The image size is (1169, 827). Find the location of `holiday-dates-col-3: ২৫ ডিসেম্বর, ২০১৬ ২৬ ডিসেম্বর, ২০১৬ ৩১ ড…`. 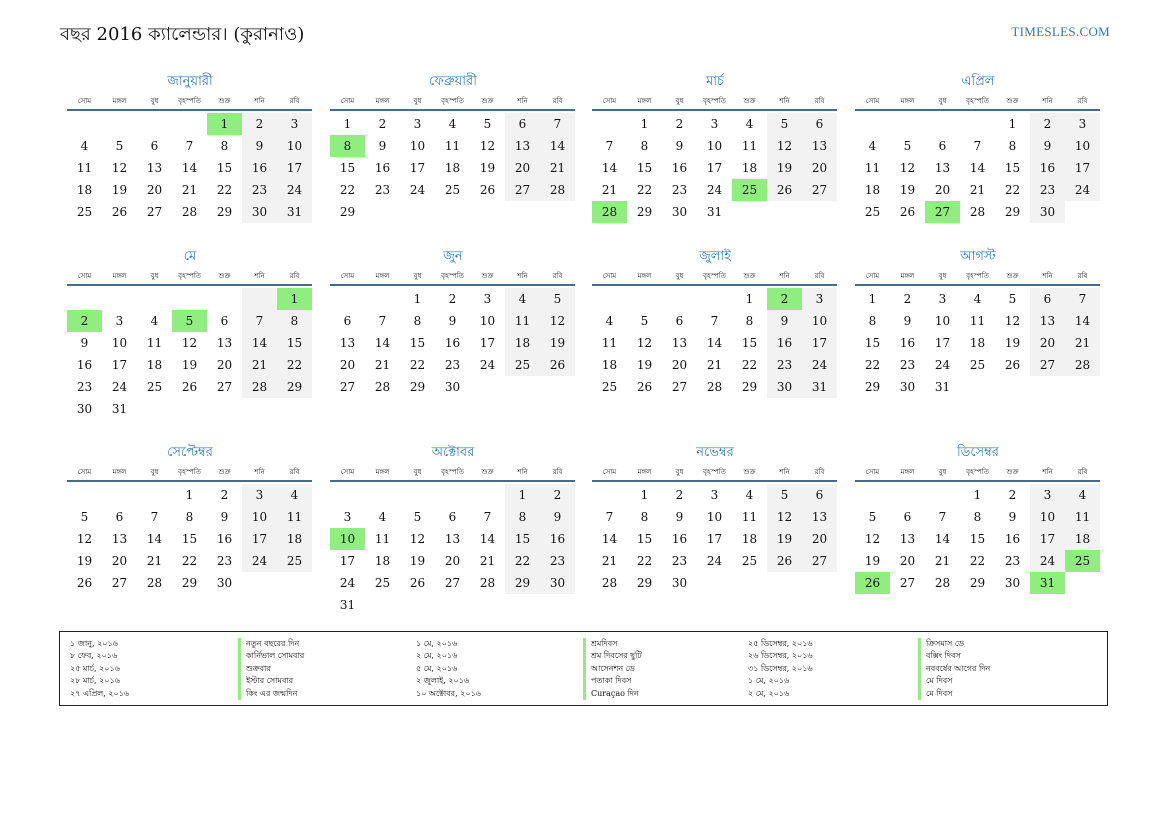

holiday-dates-col-3: ২৫ ডিসেম্বর, ২০১৬ ২৬ ডিসেম্বর, ২০১৬ ৩১ ড… is located at coordinates (780, 669).